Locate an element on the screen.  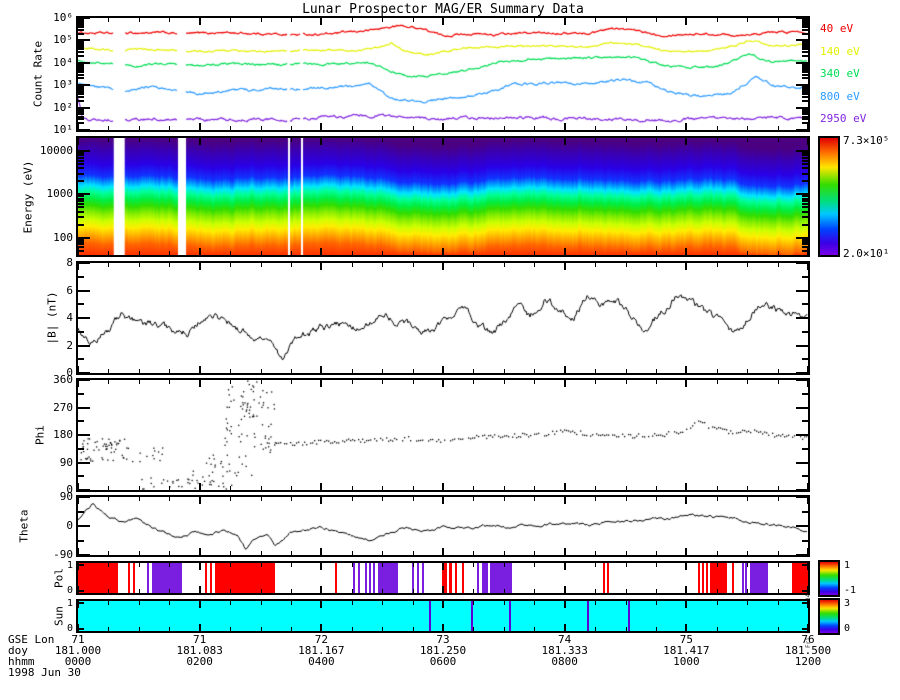
axis-column-hhmm: 1000 is located at coordinates (686, 661).